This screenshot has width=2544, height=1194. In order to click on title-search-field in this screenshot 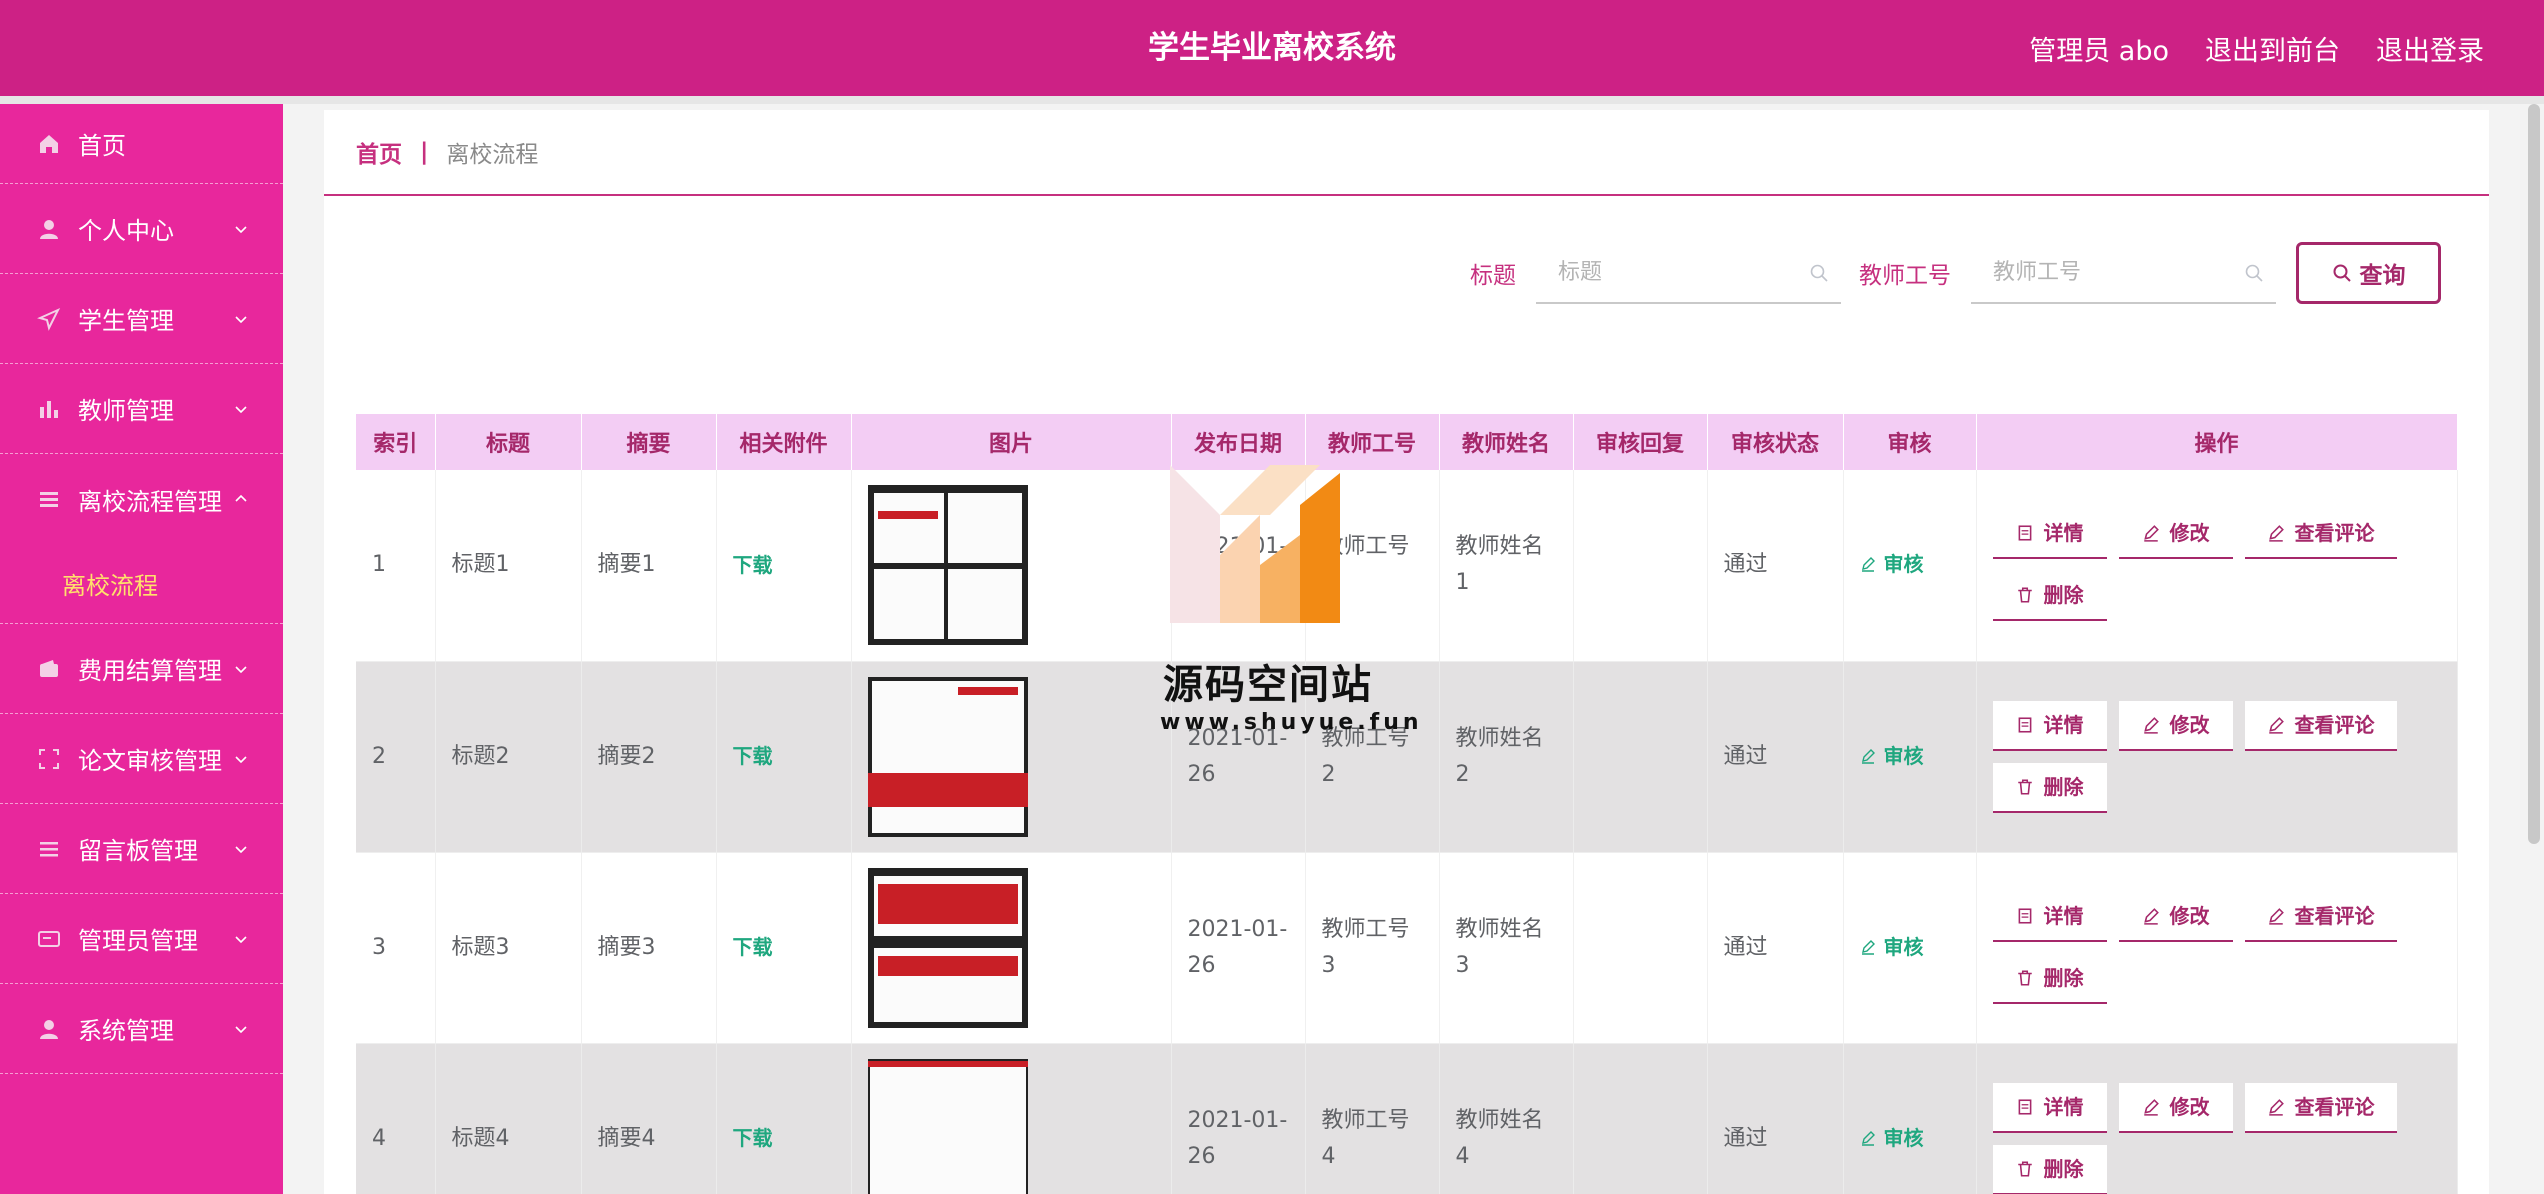, I will do `click(1688, 273)`.